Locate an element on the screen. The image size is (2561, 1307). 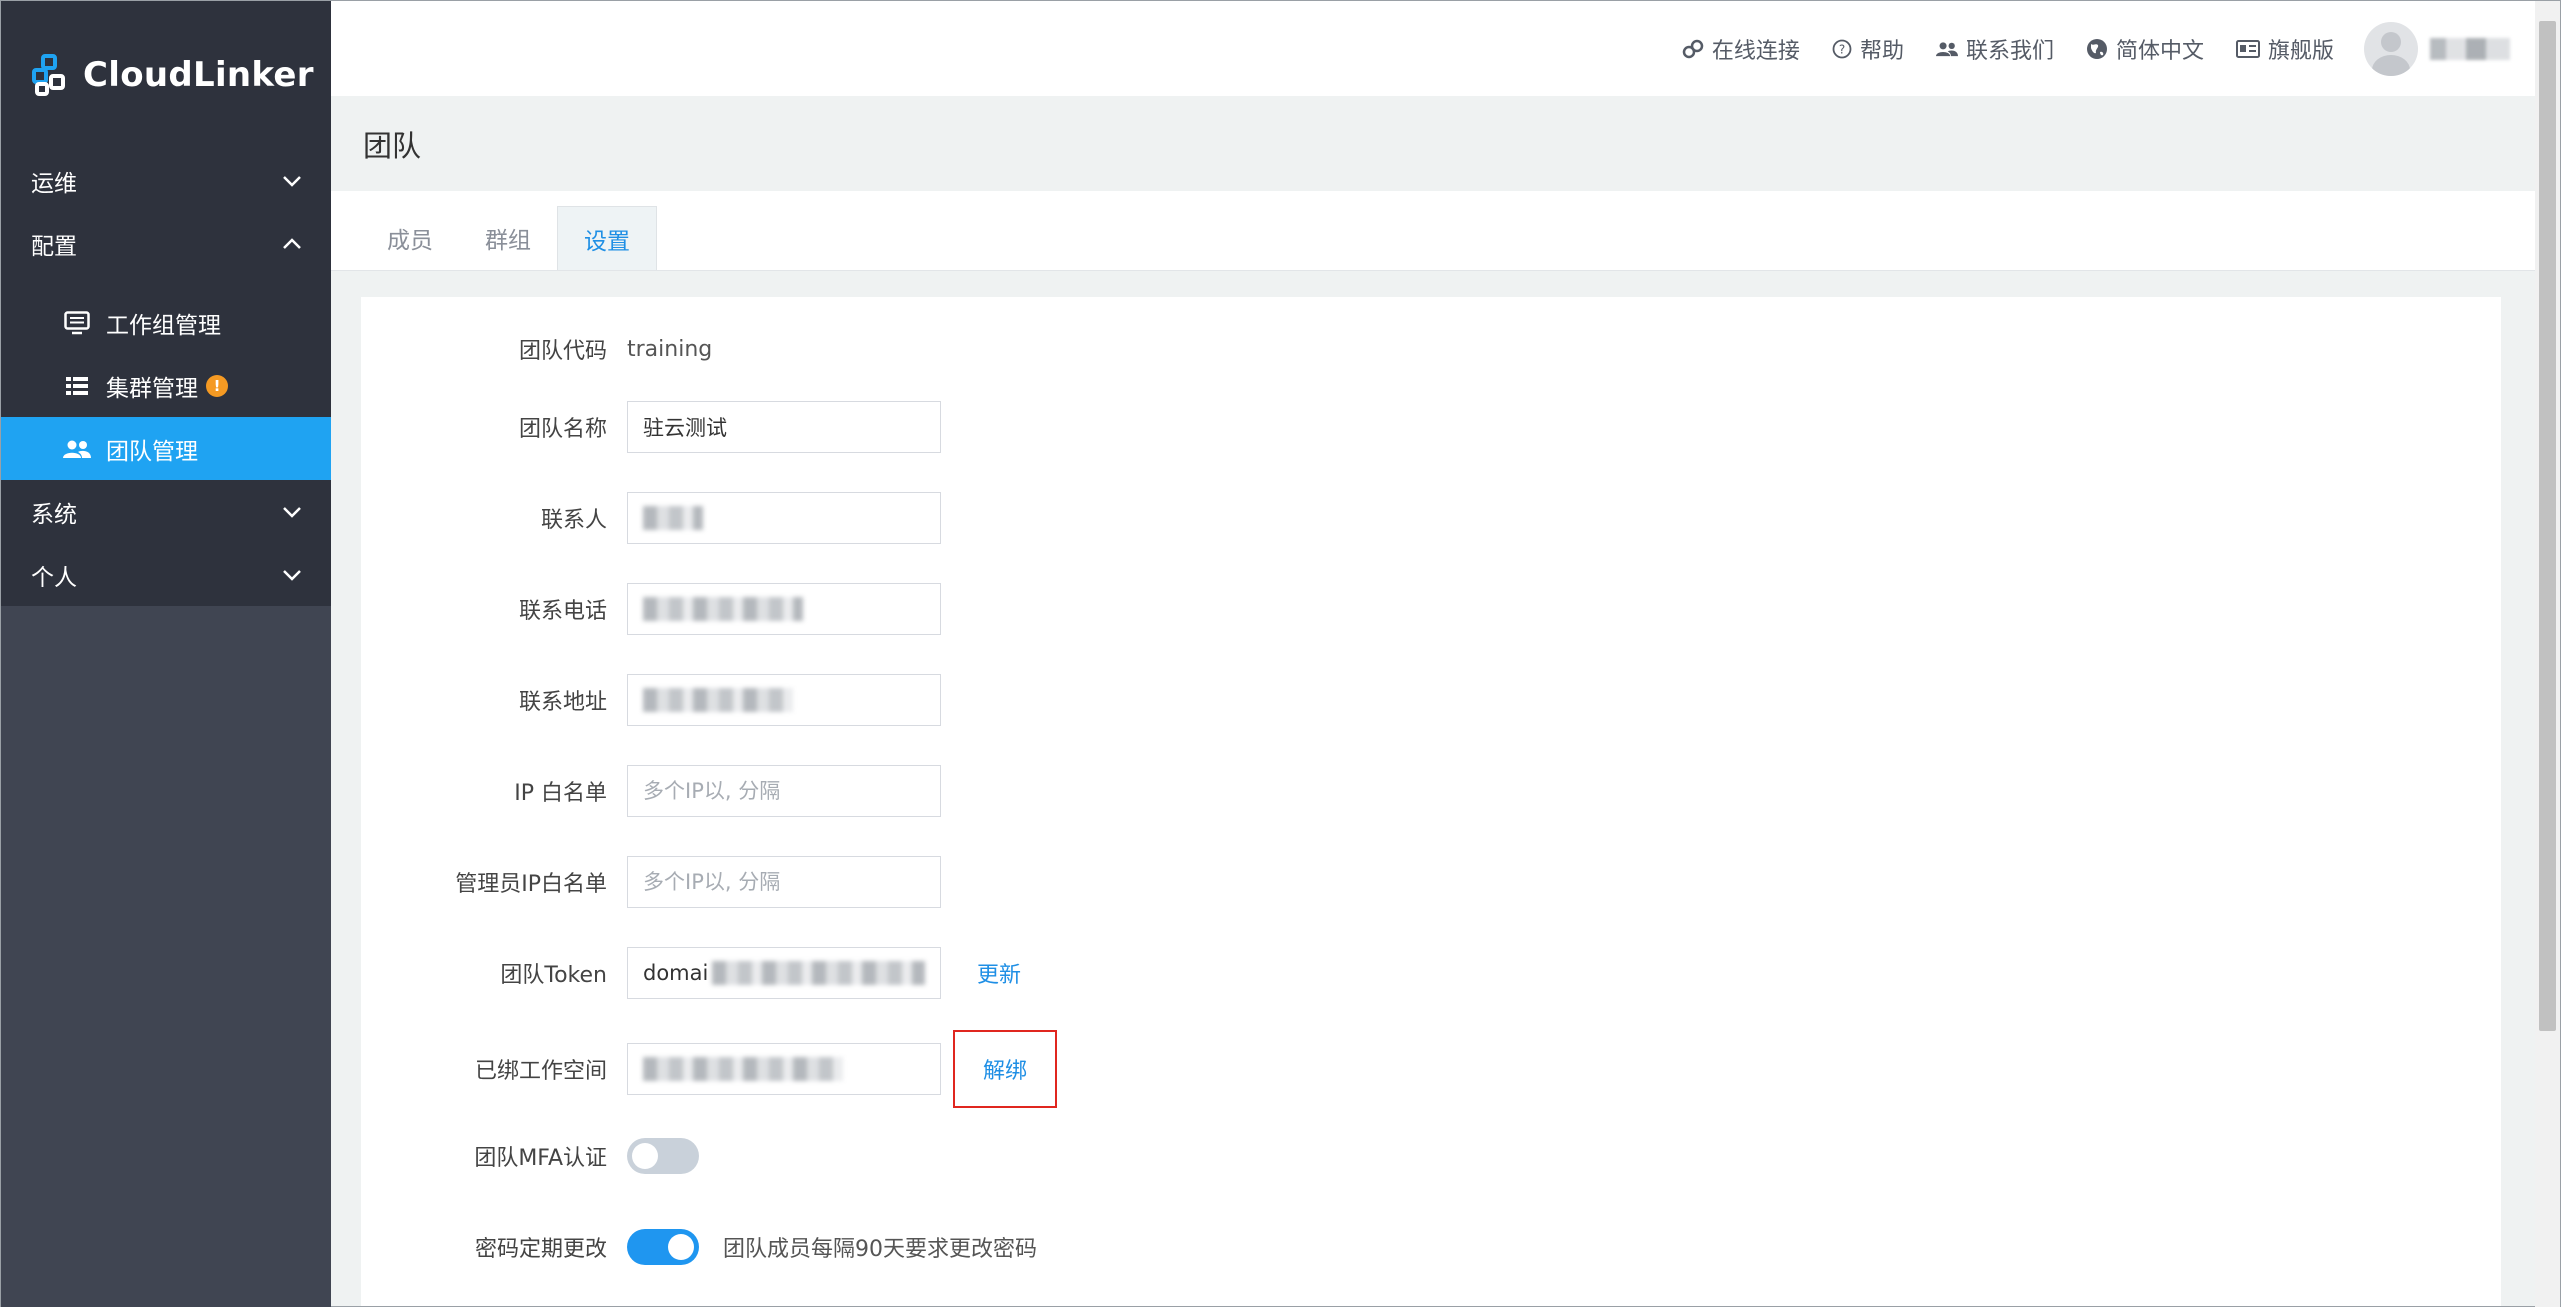
tab-groups: 群组 is located at coordinates (508, 238).